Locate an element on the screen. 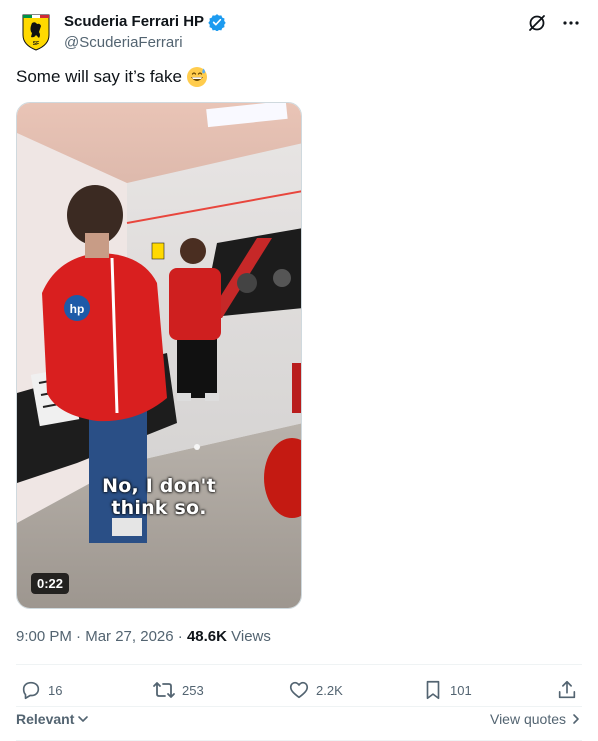 This screenshot has width=598, height=741. view-quotes-label: View quotes is located at coordinates (527, 719).